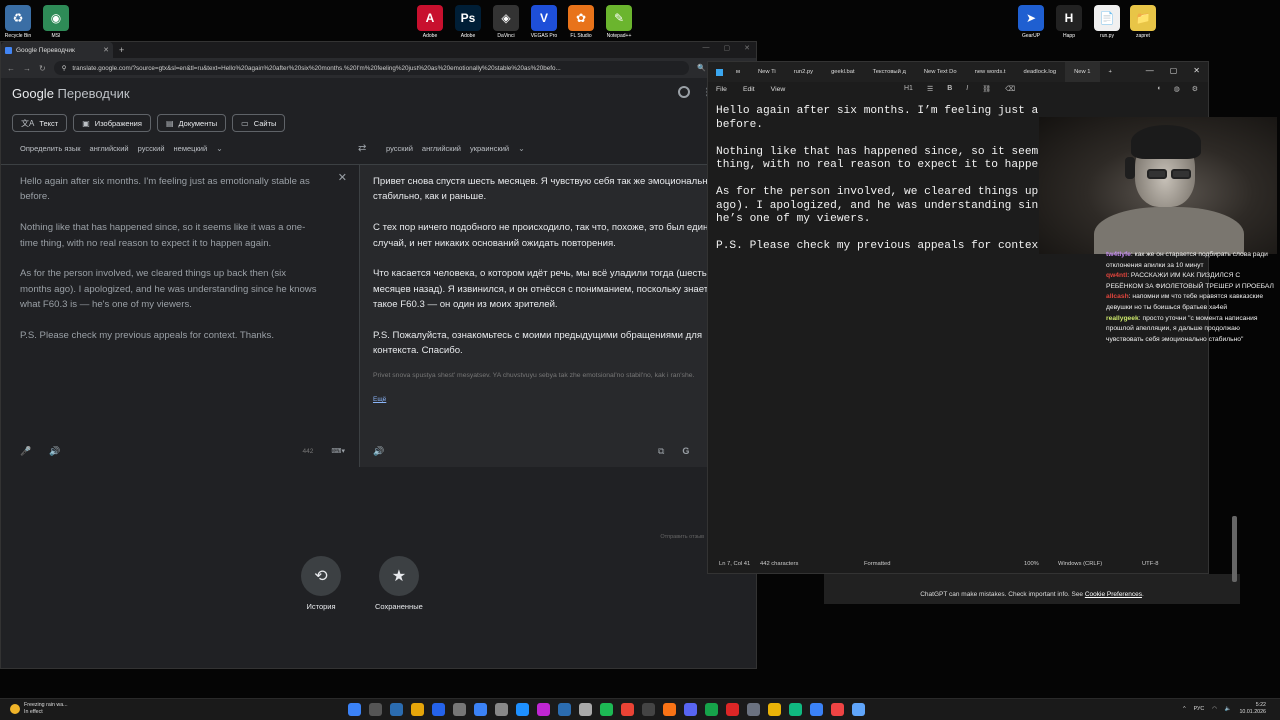 This screenshot has width=1280, height=720. Describe the element at coordinates (1080, 564) in the screenshot. I see `line-ending: Windows (CRLF)` at that location.